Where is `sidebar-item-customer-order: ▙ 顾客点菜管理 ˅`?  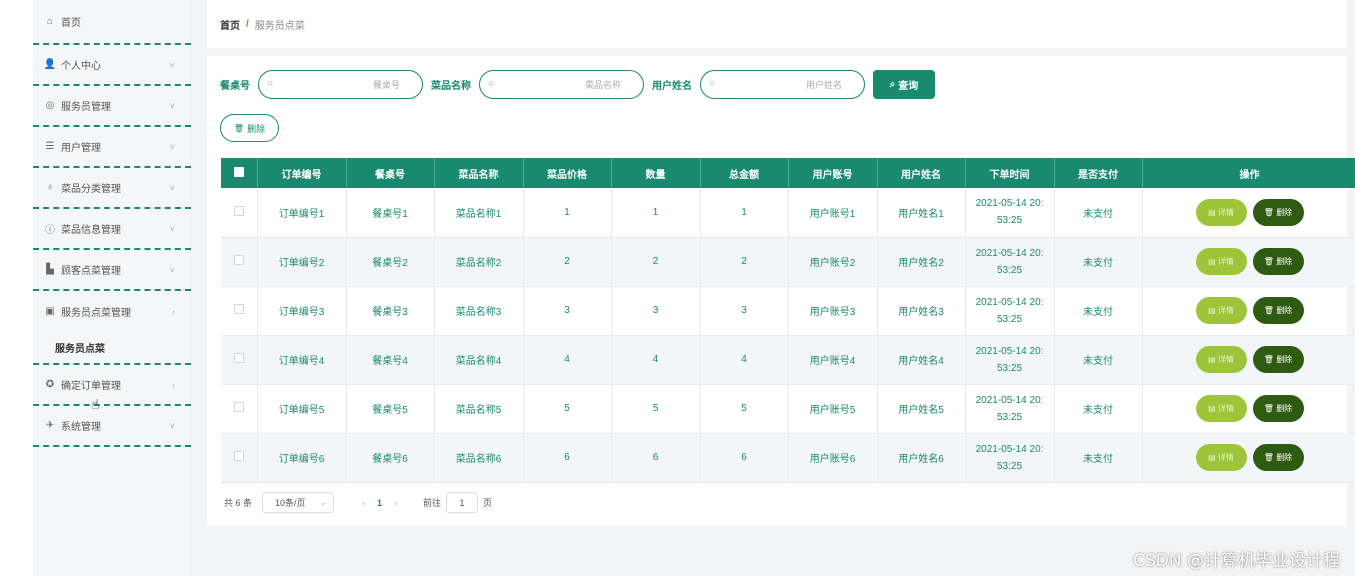 sidebar-item-customer-order: ▙ 顾客点菜管理 ˅ is located at coordinates (112, 270).